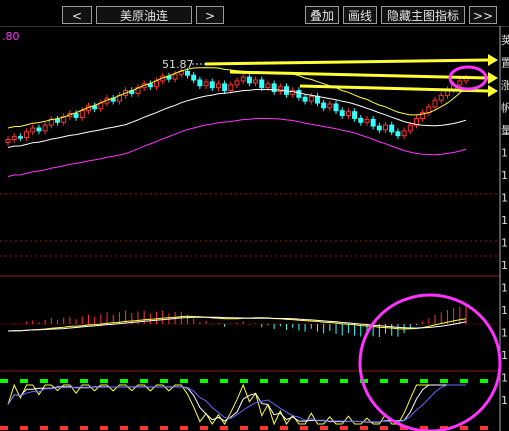 This screenshot has height=431, width=509. Describe the element at coordinates (483, 15) in the screenshot. I see `more-button: >>` at that location.